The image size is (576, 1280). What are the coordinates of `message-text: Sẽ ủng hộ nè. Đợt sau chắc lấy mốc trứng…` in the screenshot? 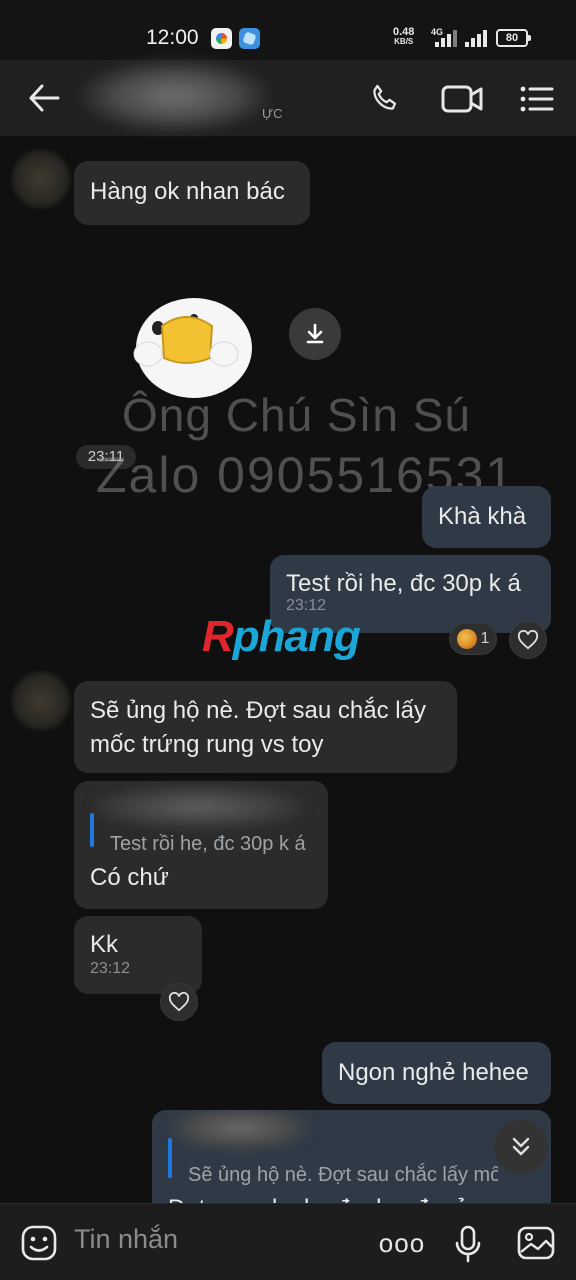 It's located at (258, 727).